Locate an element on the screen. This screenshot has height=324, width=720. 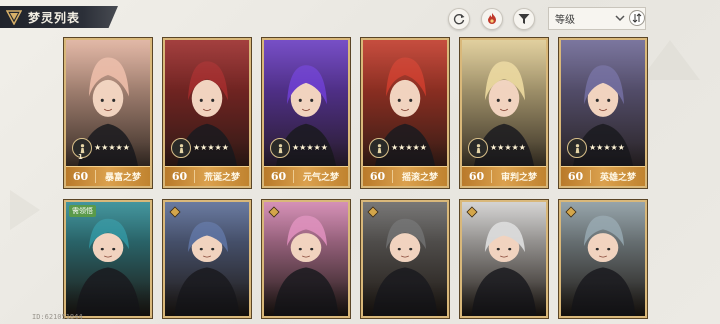
character-card: 需领悟 is located at coordinates (108, 259).